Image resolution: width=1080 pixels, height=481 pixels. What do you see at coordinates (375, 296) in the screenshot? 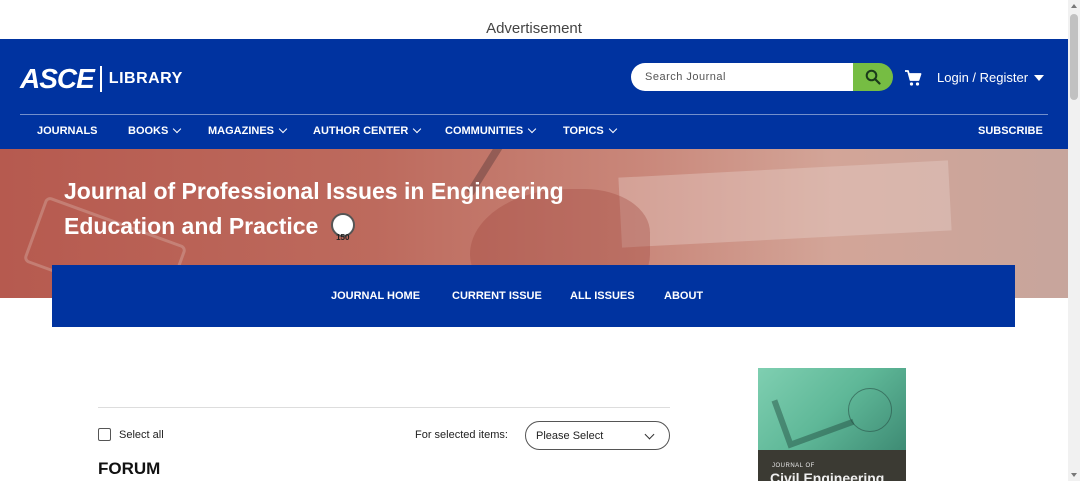
I see `tab-journal-home: JOURNAL HOME` at bounding box center [375, 296].